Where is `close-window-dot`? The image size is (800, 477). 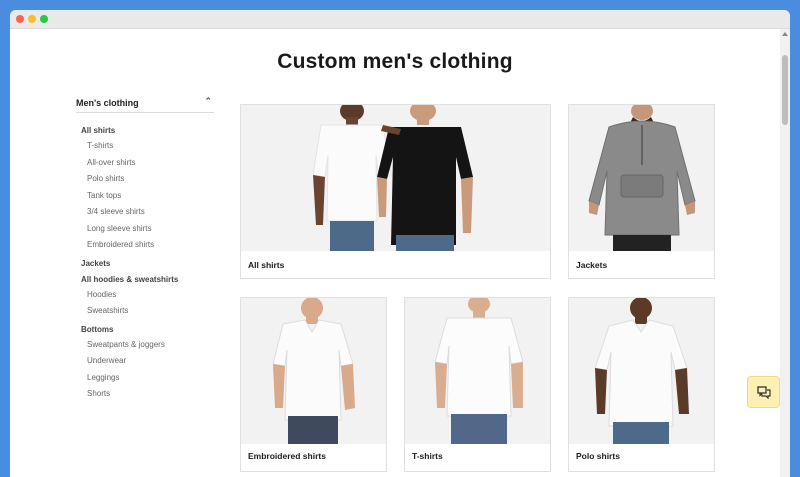
close-window-dot is located at coordinates (20, 19).